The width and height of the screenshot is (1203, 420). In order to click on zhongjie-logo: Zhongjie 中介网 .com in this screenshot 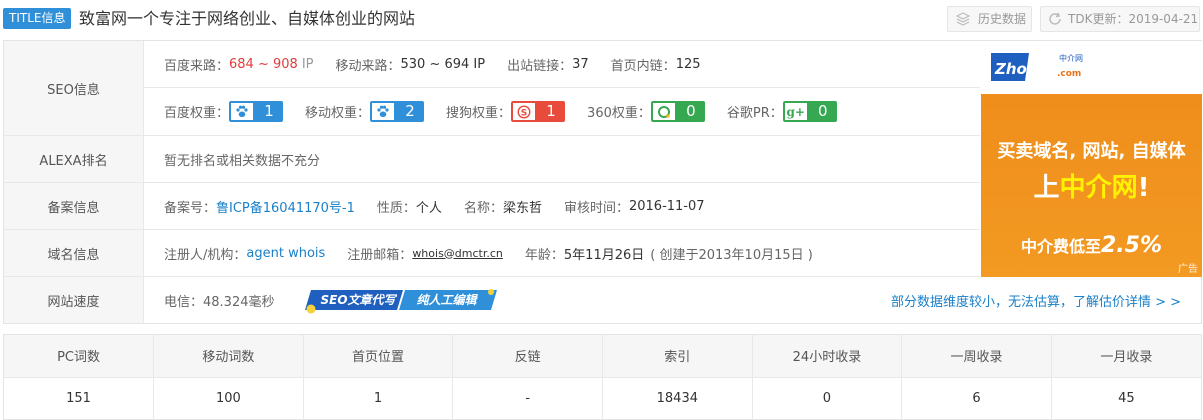, I will do `click(1037, 67)`.